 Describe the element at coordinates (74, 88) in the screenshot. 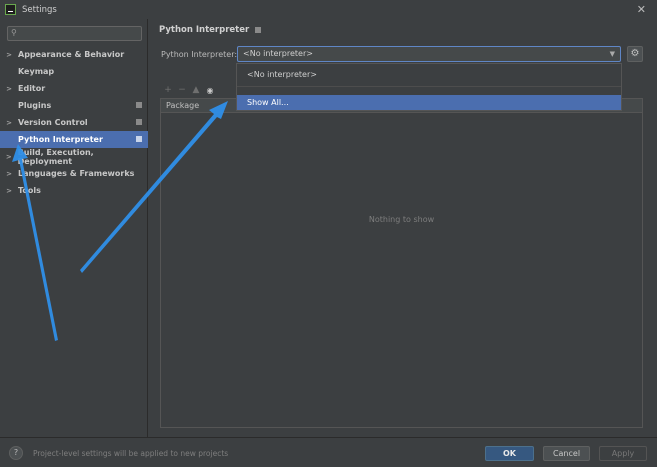

I see `sidebar-item-editor: > Editor` at that location.